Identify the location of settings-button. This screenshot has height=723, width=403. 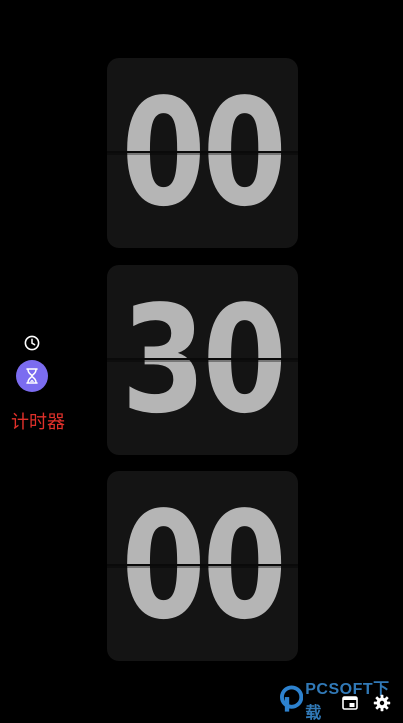
(382, 703).